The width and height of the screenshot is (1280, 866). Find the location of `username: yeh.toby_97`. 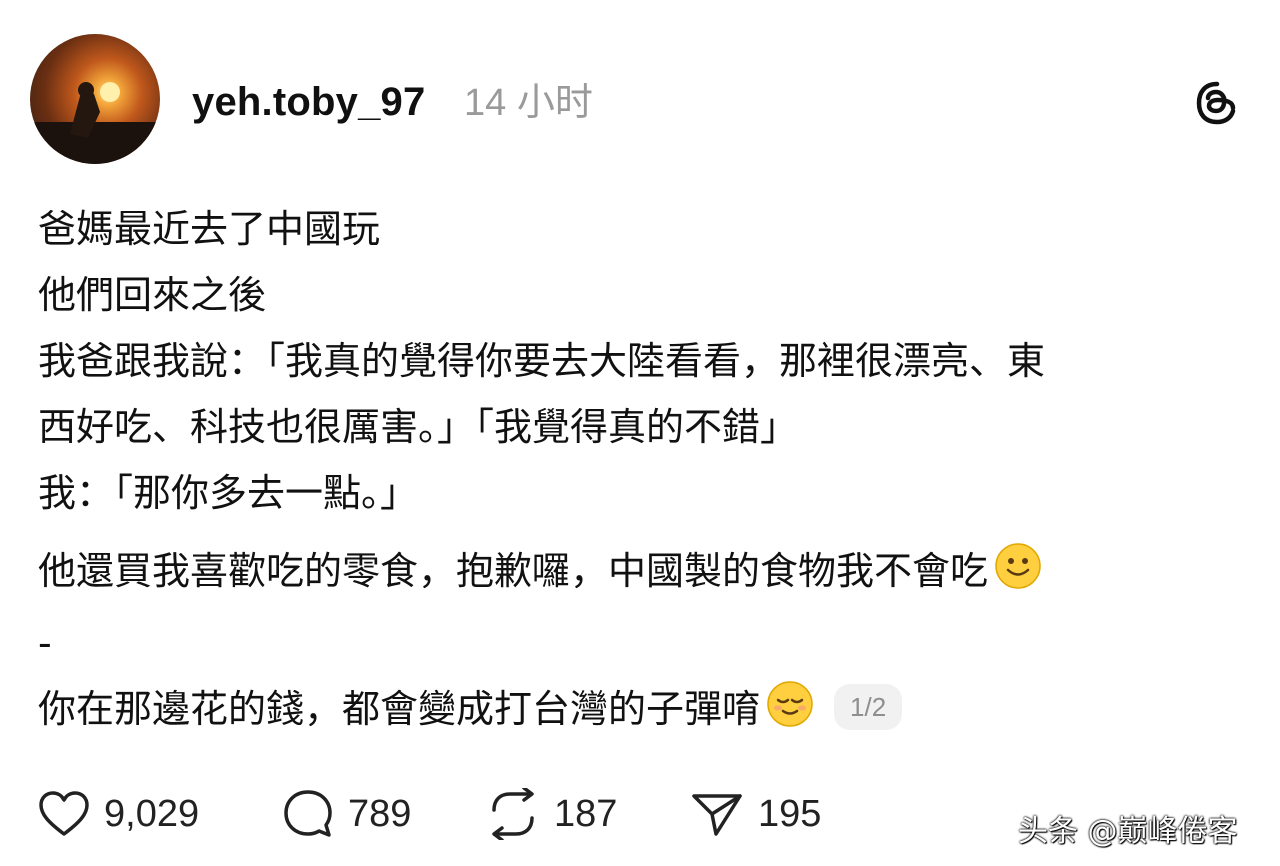

username: yeh.toby_97 is located at coordinates (308, 102).